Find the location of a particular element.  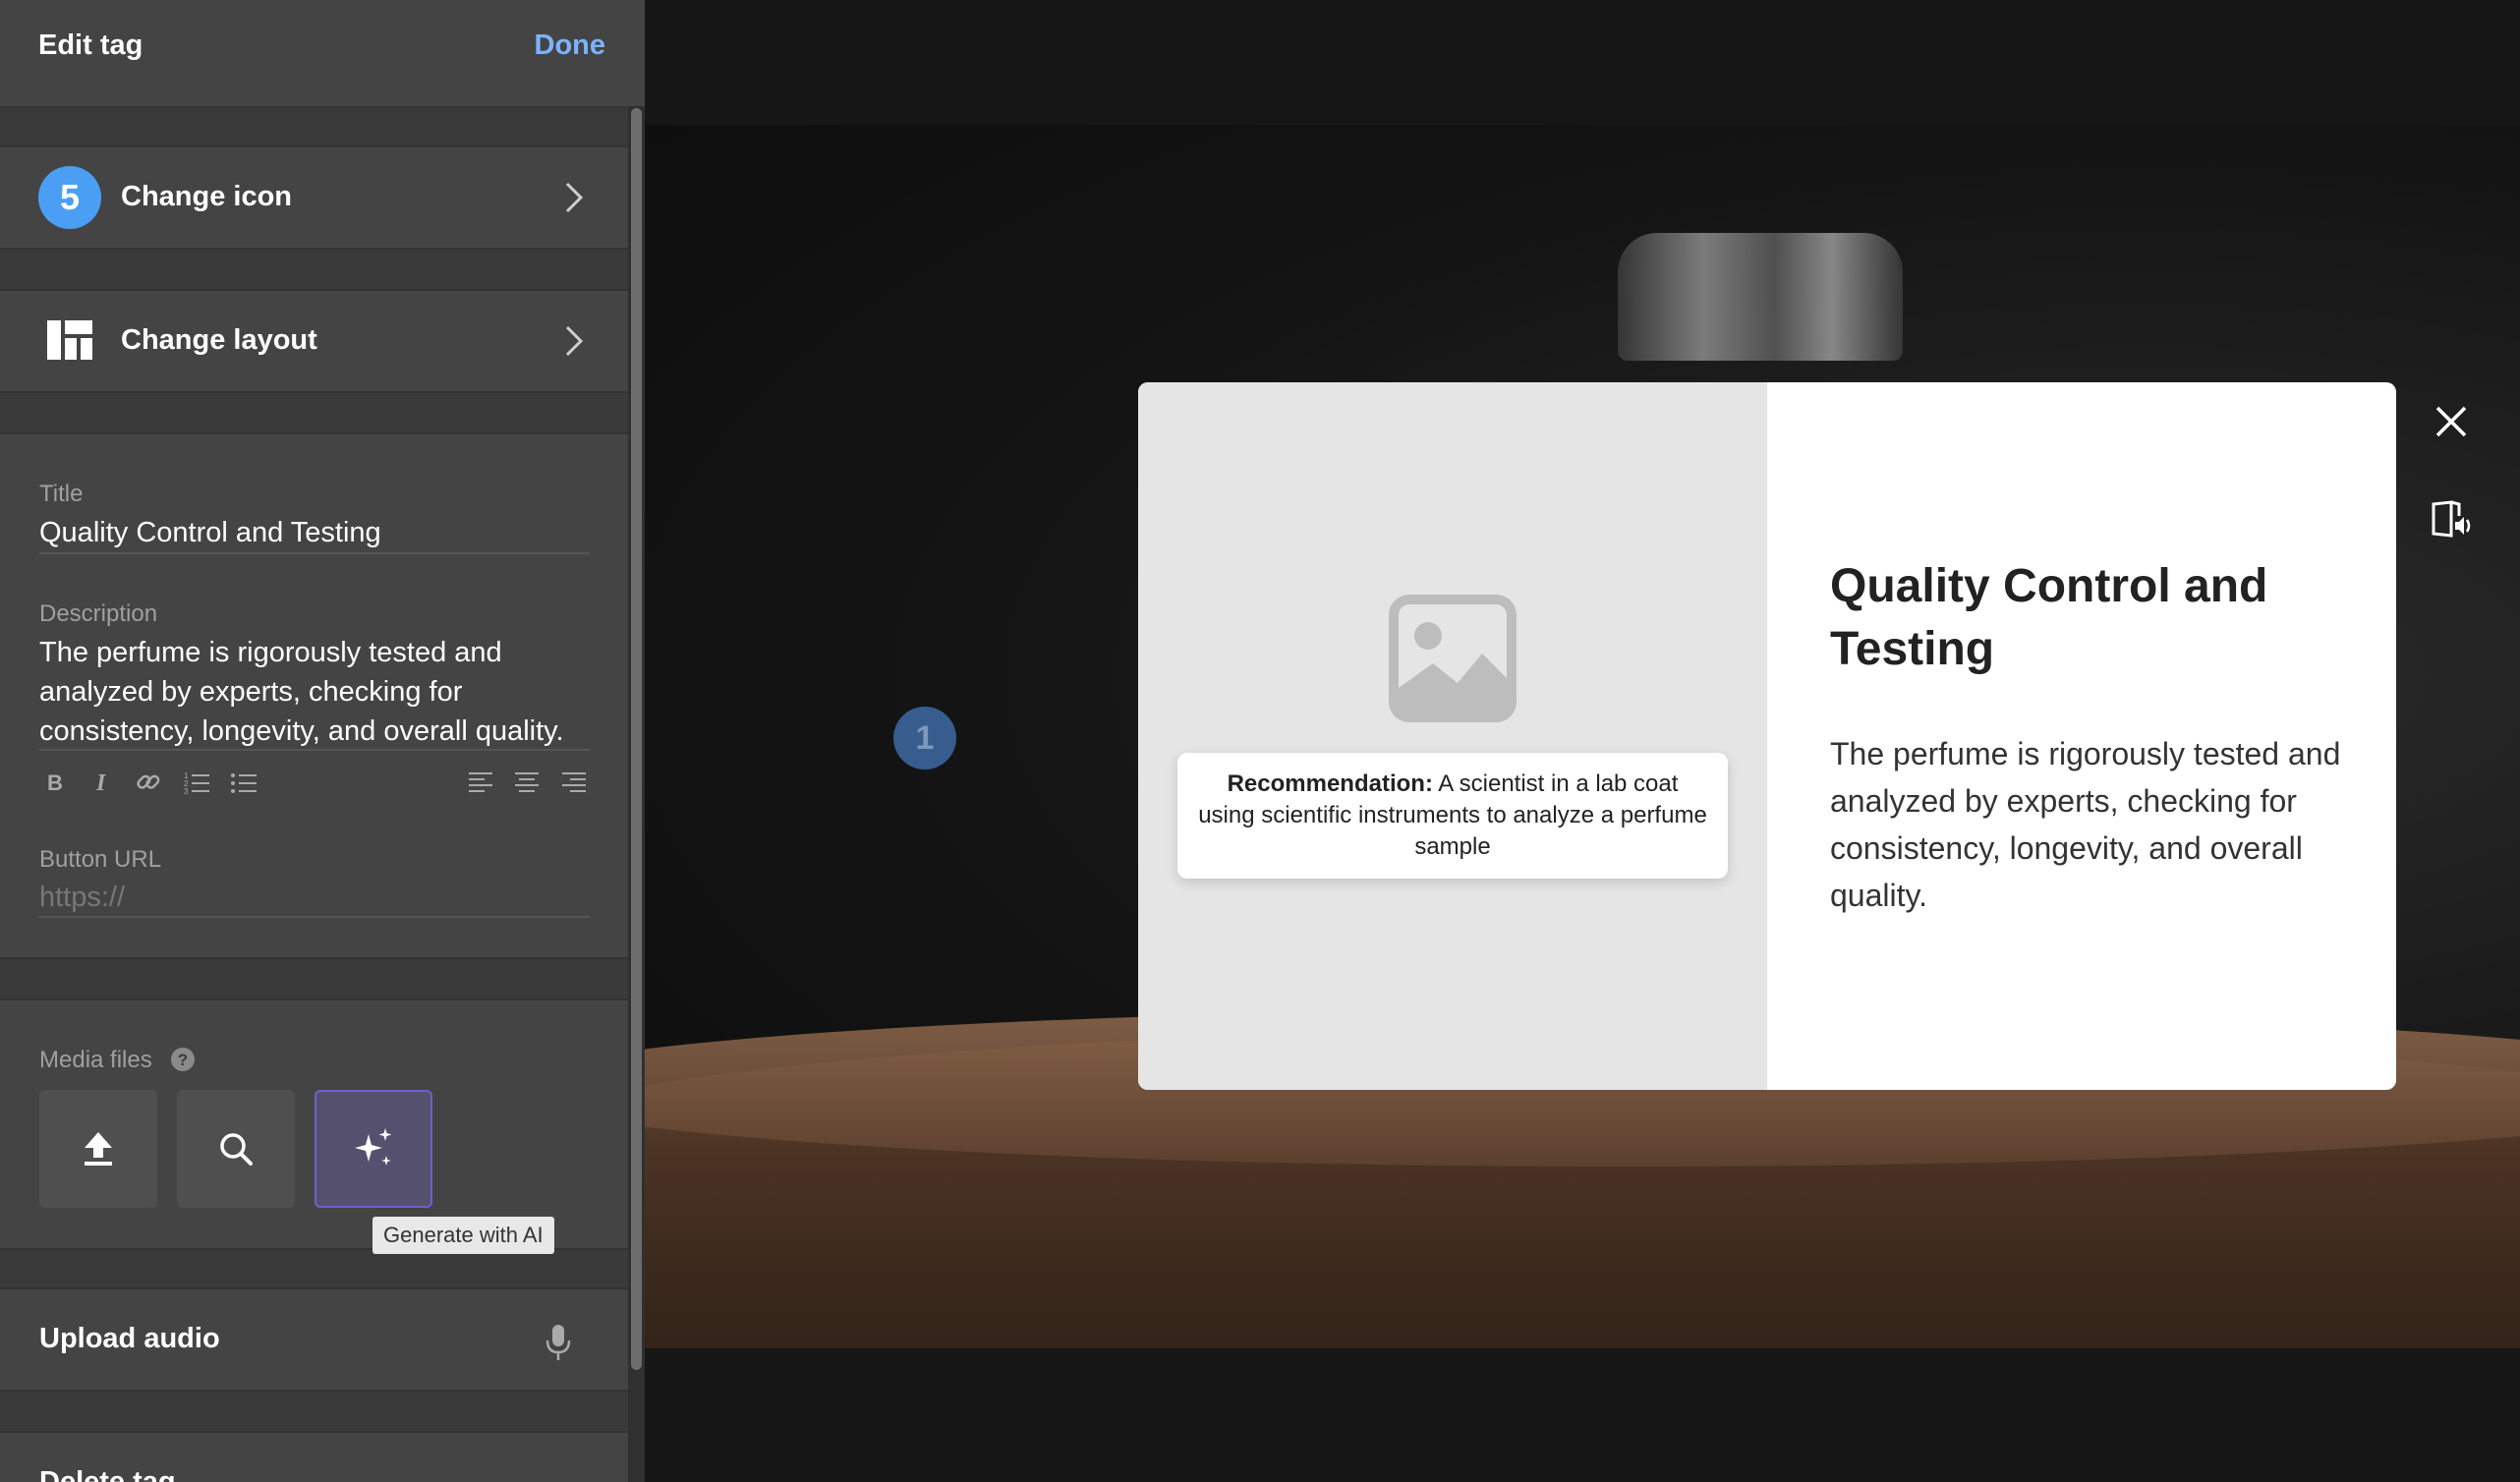

upload-audio-label: Upload audio is located at coordinates (129, 1338).